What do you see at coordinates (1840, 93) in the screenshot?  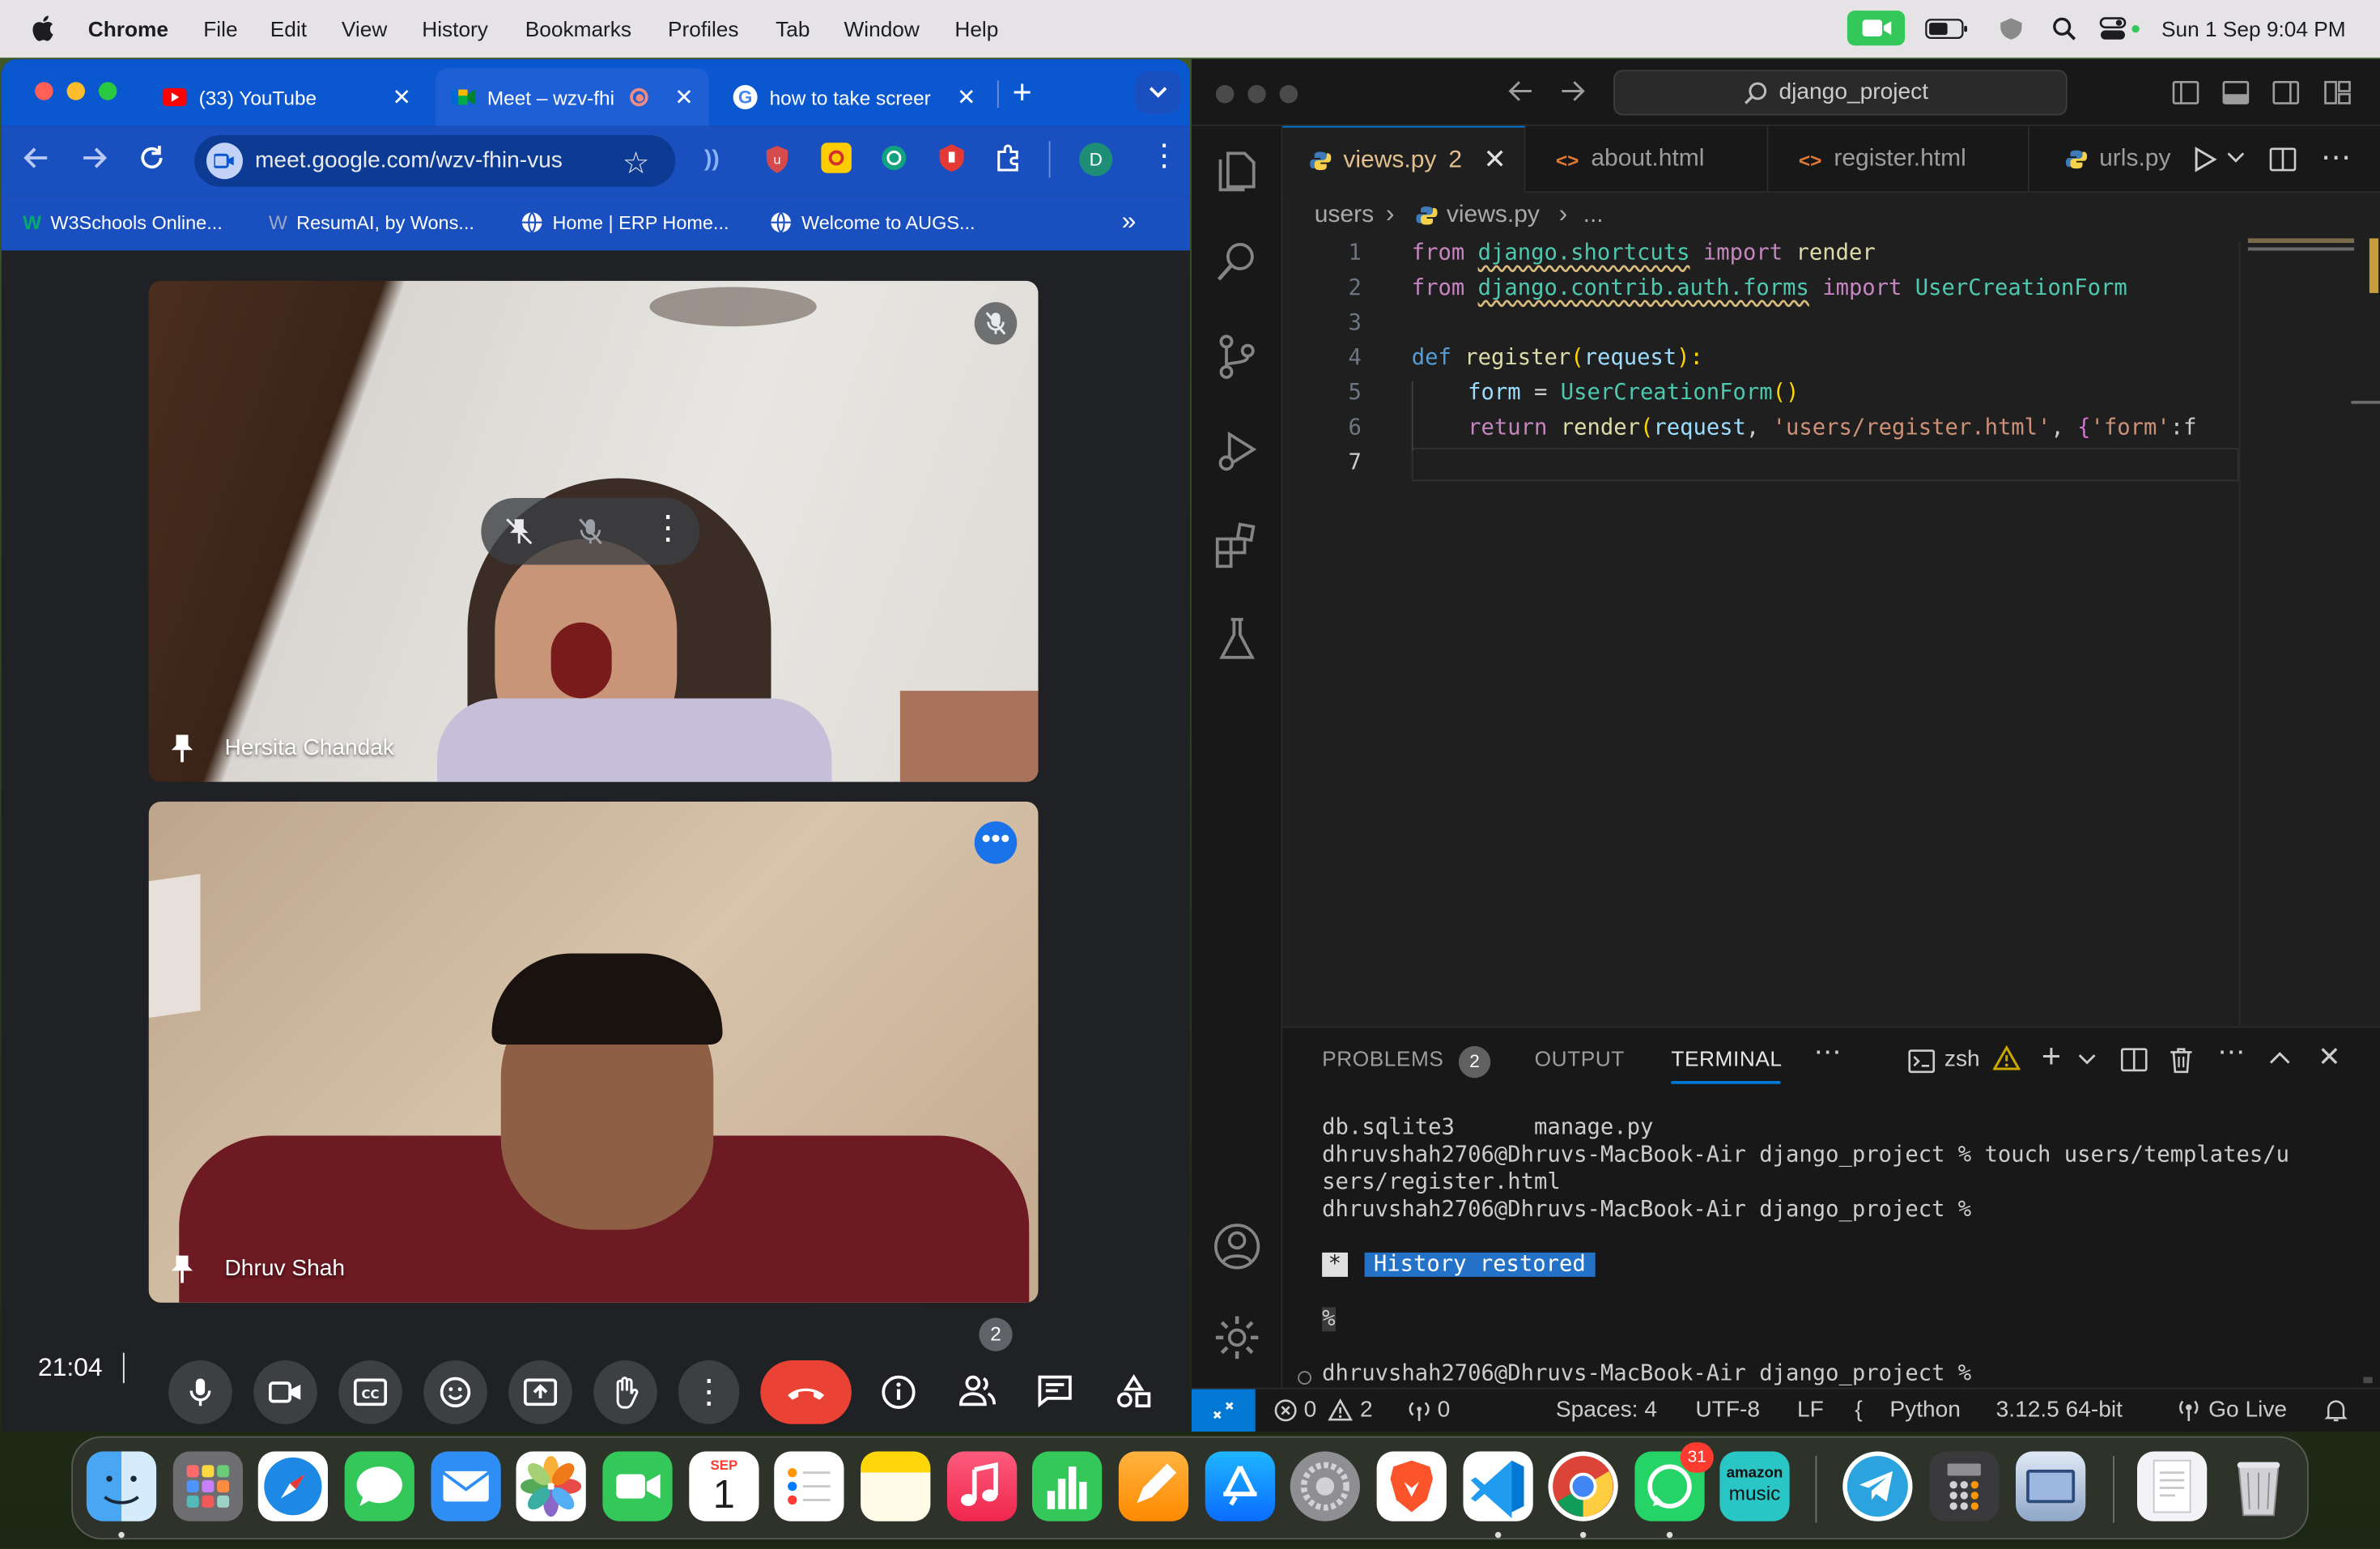 I see `command-center-search: django_project` at bounding box center [1840, 93].